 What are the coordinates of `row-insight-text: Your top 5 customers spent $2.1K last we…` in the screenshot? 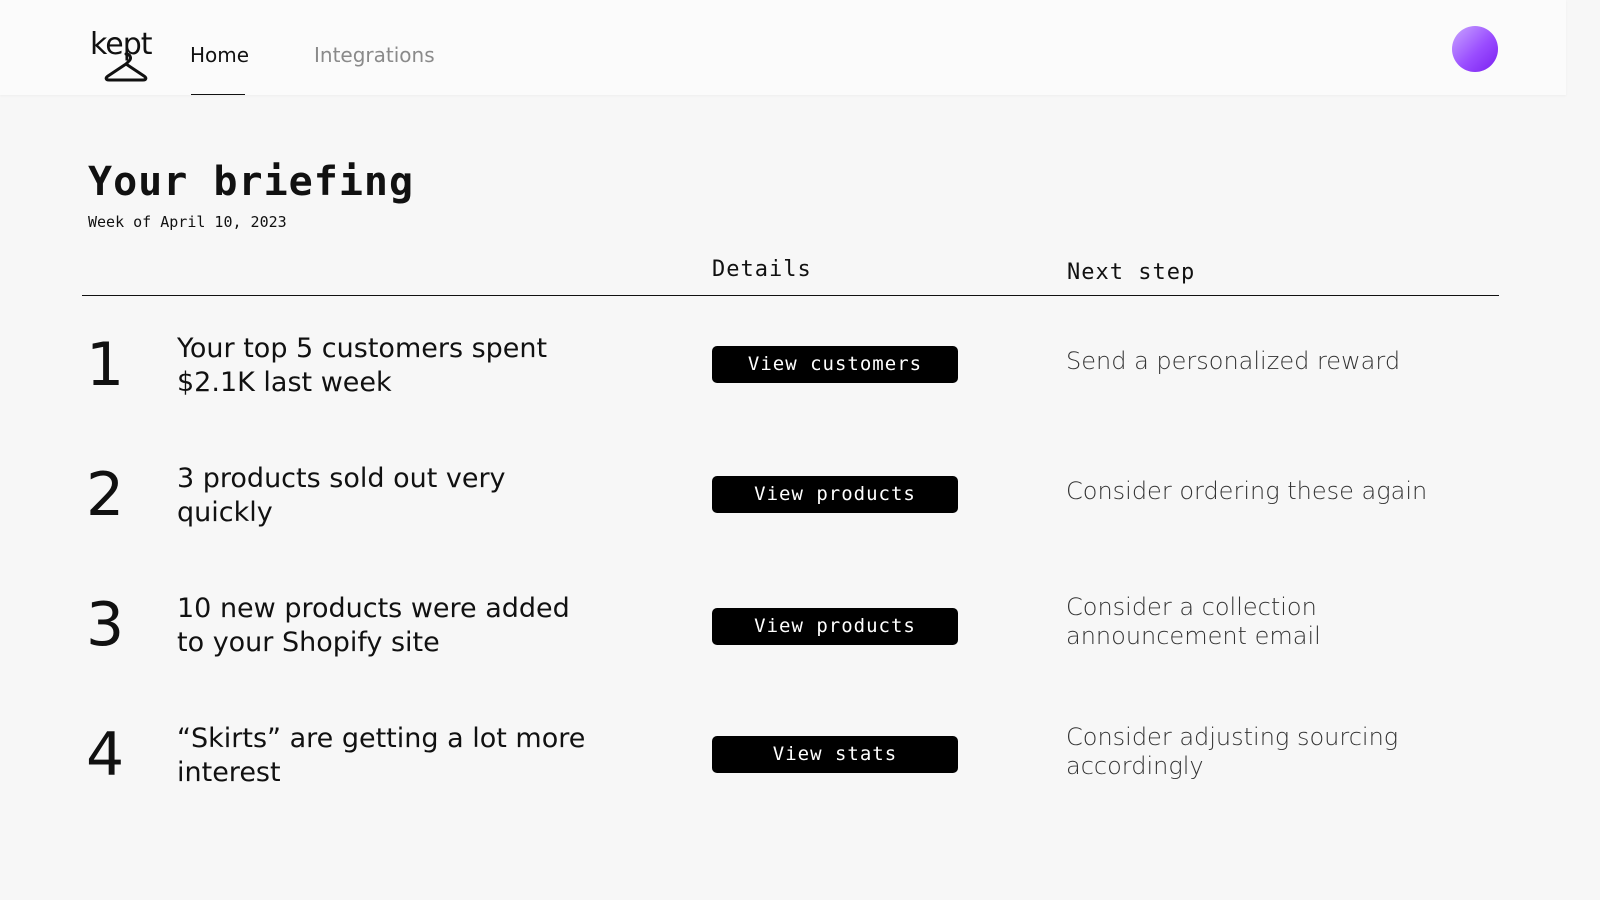 It's located at (362, 365).